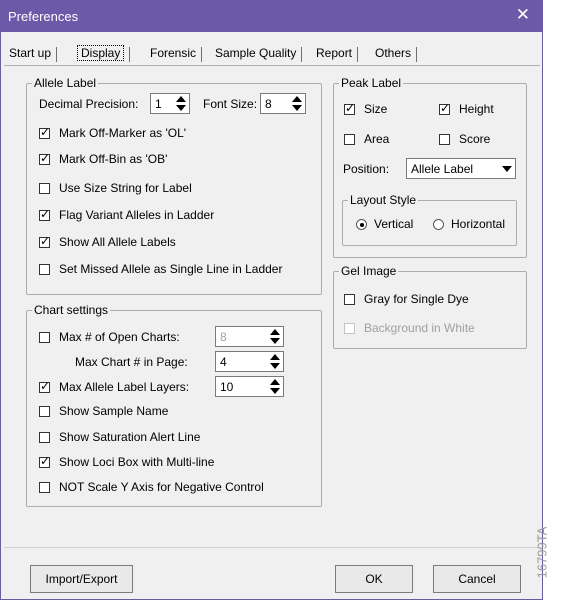  What do you see at coordinates (376, 109) in the screenshot?
I see `size-label: Size` at bounding box center [376, 109].